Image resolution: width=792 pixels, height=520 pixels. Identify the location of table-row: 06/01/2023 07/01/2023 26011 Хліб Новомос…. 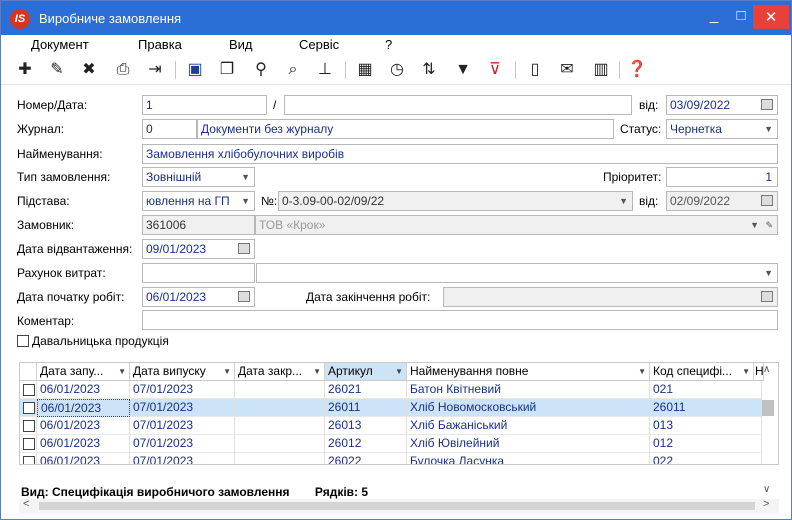
(391, 408).